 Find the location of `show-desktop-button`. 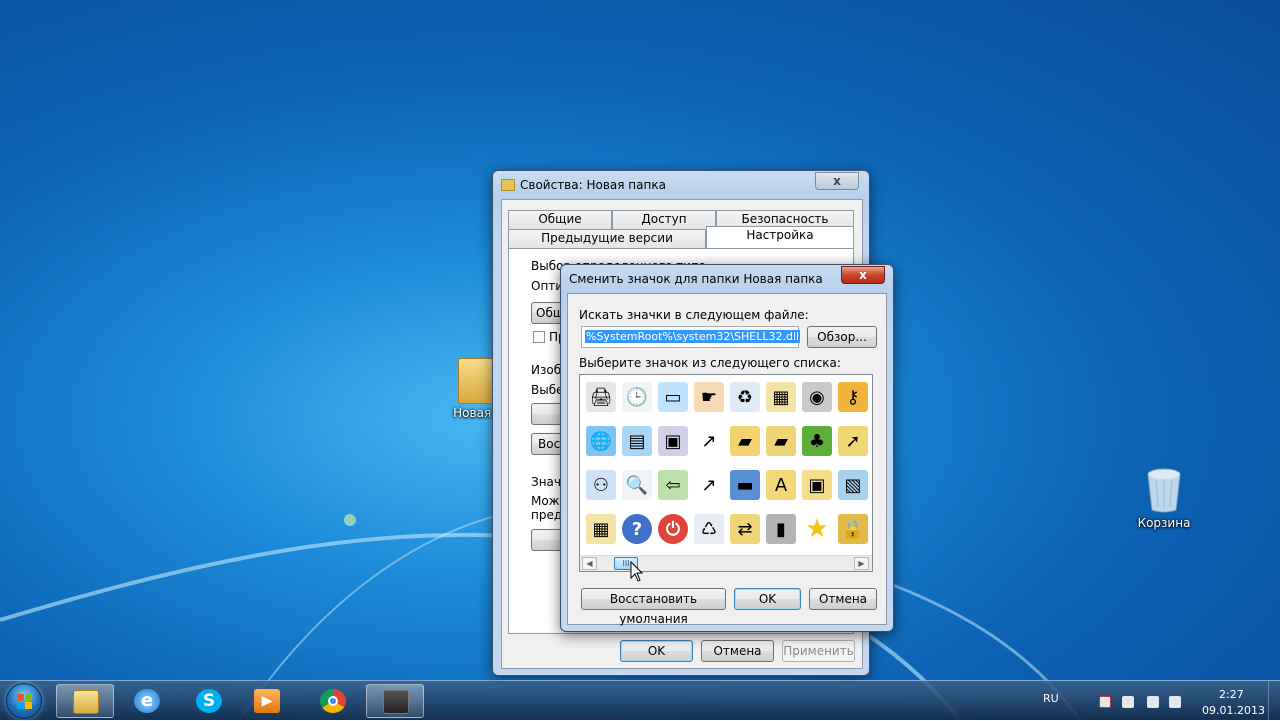

show-desktop-button is located at coordinates (1274, 701).